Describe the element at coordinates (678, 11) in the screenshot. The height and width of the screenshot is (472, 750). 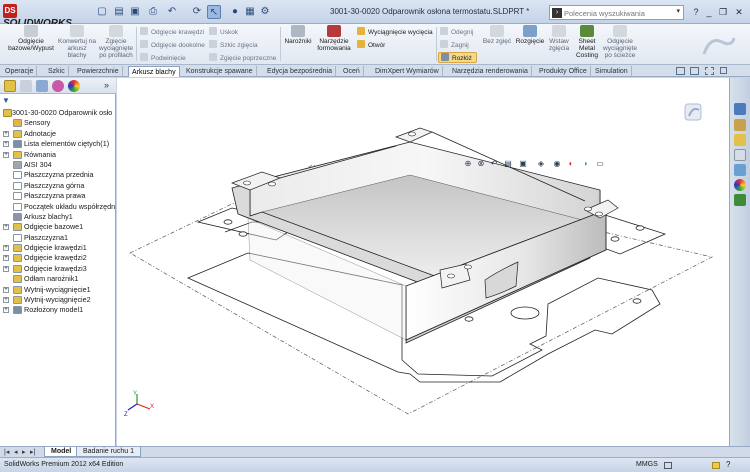
I see `search-dropdown-icon: ▾` at that location.